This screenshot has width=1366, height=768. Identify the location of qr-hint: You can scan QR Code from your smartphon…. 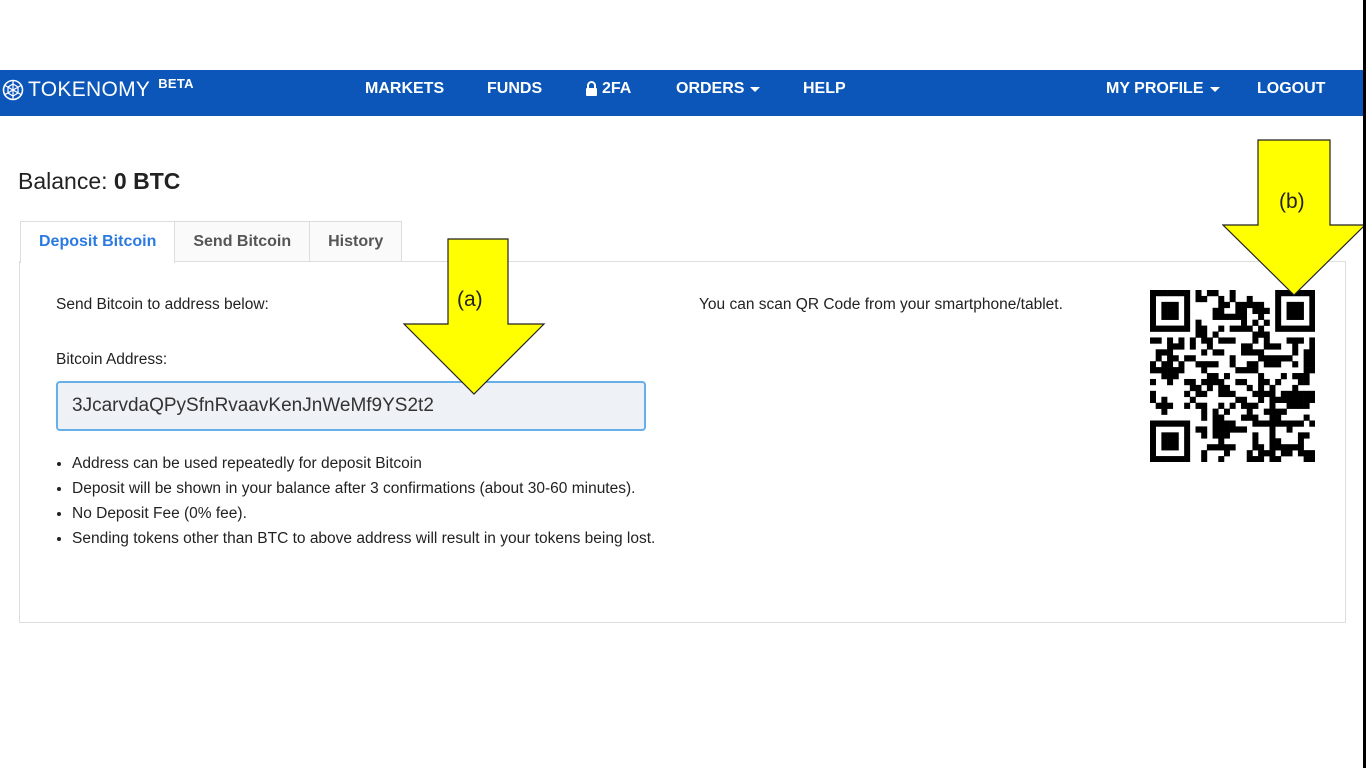
(881, 304).